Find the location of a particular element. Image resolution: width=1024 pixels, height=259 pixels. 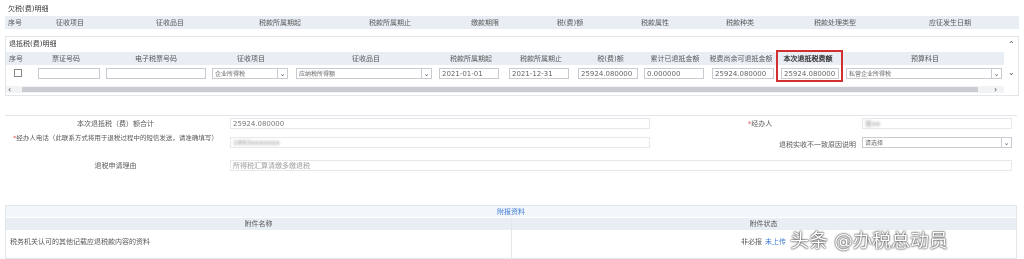

refund-section-title: 退抵税(费)明细 is located at coordinates (33, 44).